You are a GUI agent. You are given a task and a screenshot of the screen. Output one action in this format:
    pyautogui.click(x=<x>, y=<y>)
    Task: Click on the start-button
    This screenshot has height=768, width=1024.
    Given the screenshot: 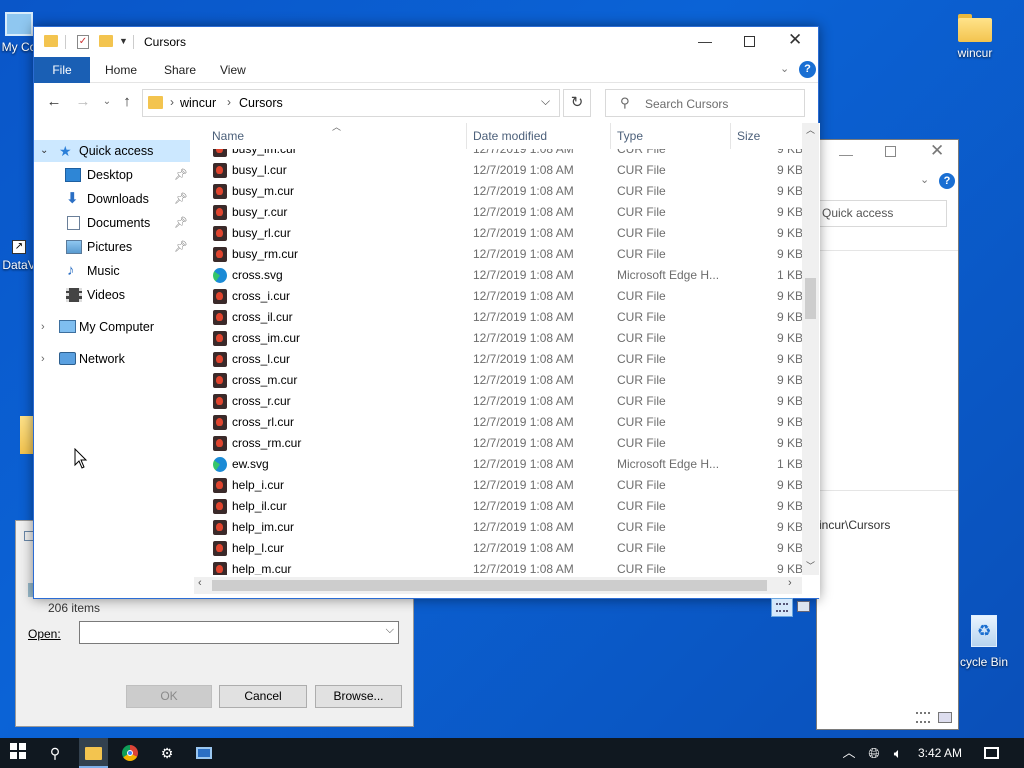 What is the action you would take?
    pyautogui.click(x=18, y=753)
    